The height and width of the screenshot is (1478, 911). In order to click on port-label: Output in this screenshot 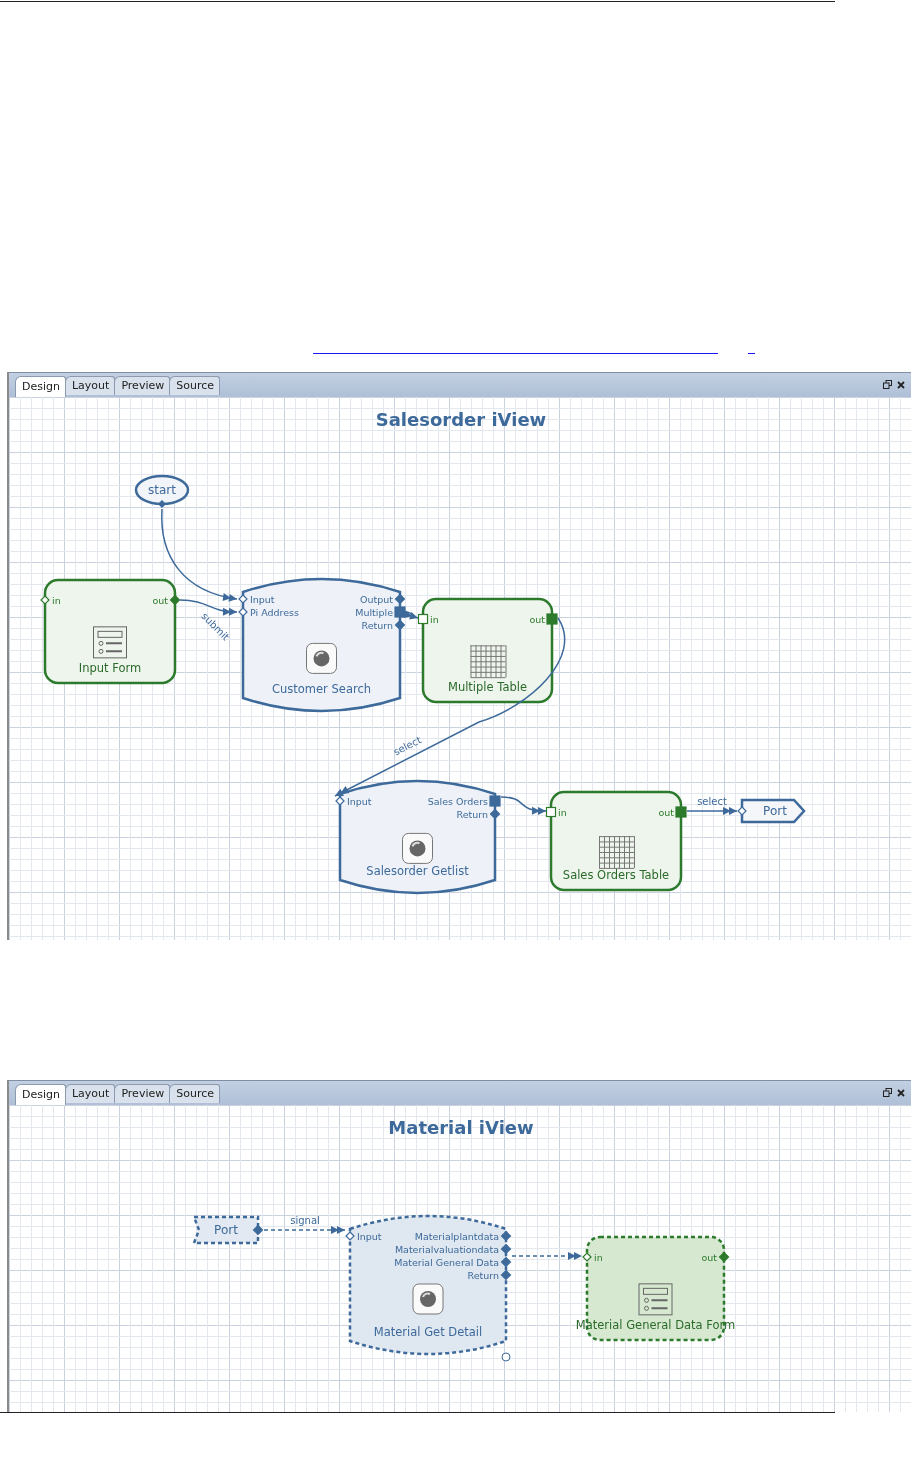, I will do `click(376, 599)`.